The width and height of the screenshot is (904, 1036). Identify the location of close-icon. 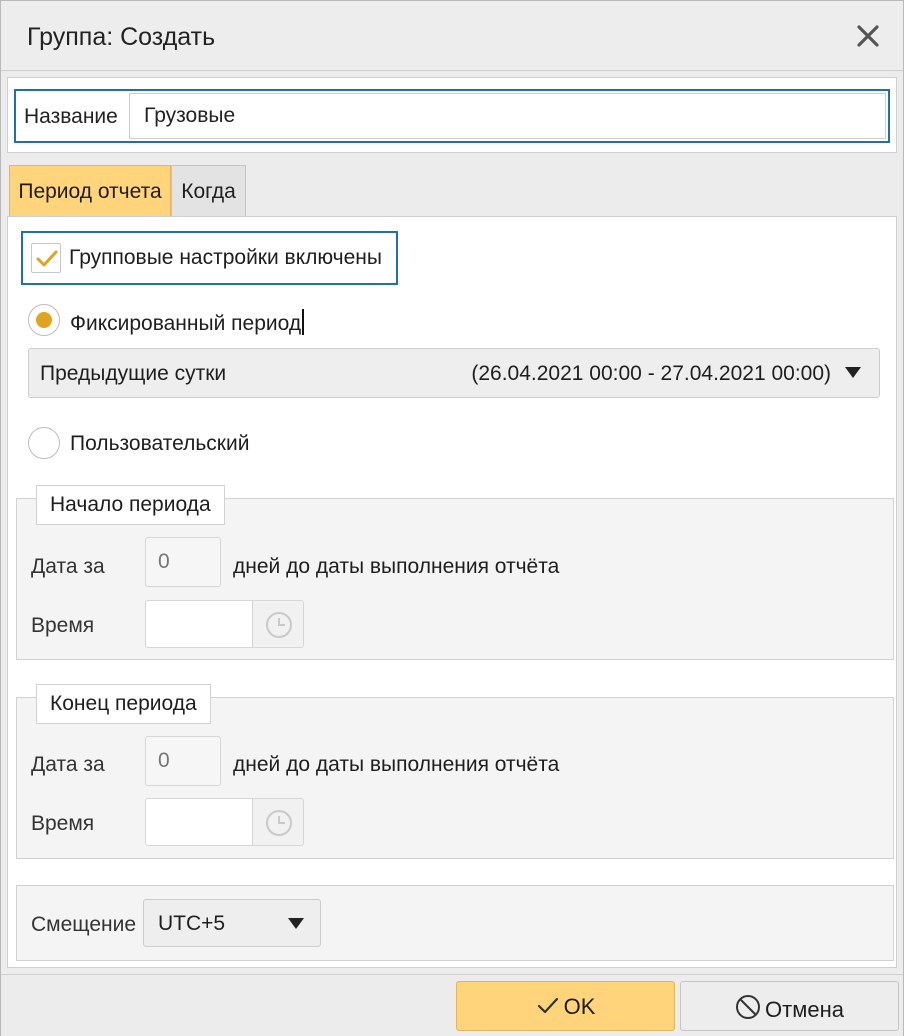
(868, 36).